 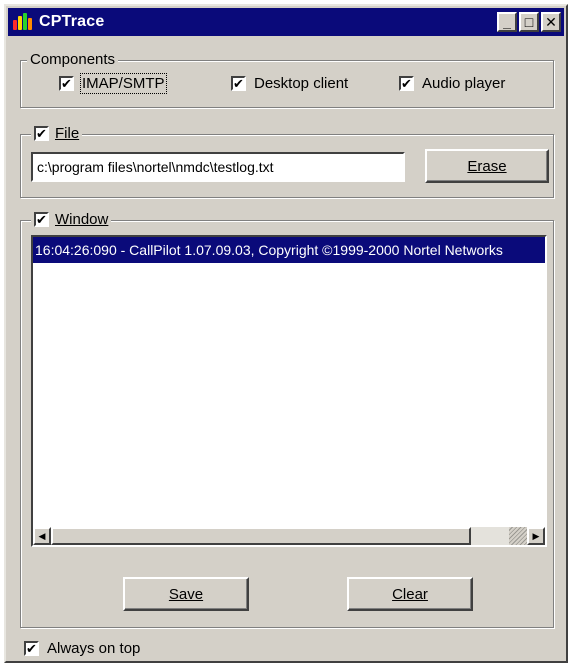 What do you see at coordinates (123, 83) in the screenshot?
I see `imap-smtp-label: IMAP/SMTP` at bounding box center [123, 83].